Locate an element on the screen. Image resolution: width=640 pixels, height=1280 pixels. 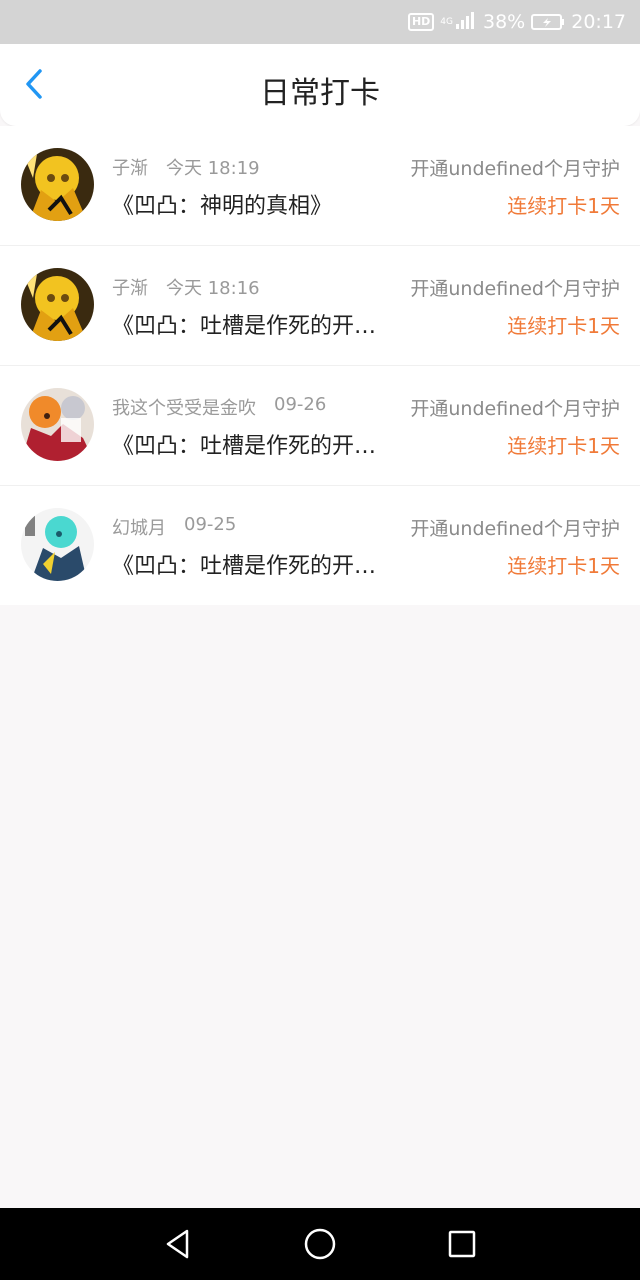
status-icons: HD 4G 38% 20:17 is located at coordinates (516, 22).